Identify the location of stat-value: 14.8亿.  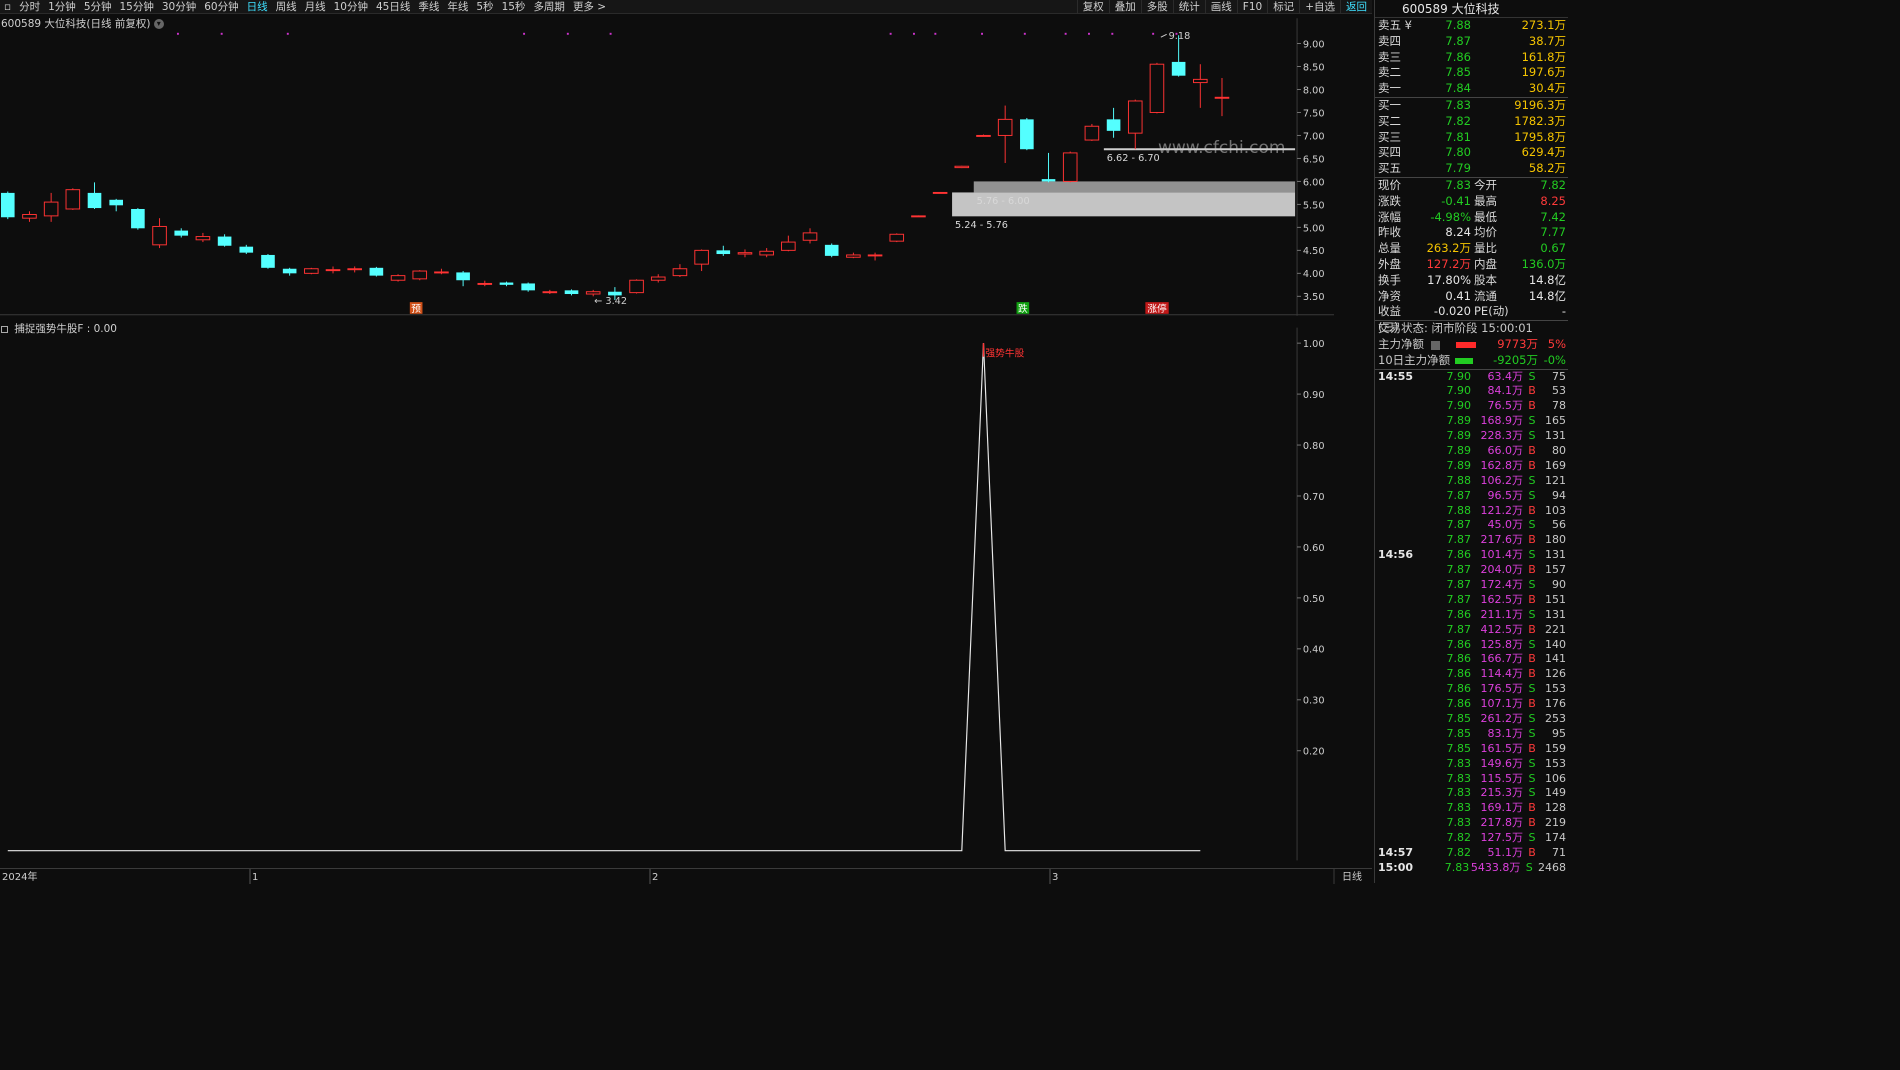
(1547, 295).